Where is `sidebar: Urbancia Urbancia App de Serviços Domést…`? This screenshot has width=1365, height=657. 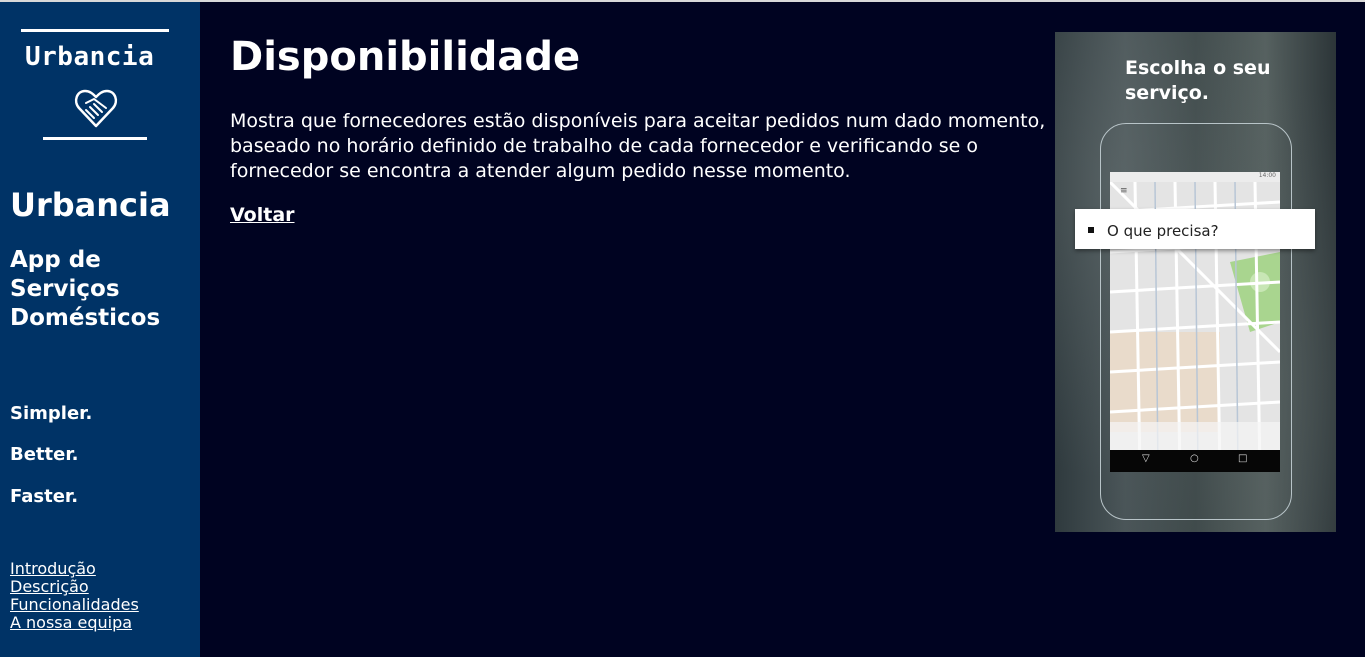 sidebar: Urbancia Urbancia App de Serviços Domést… is located at coordinates (100, 329).